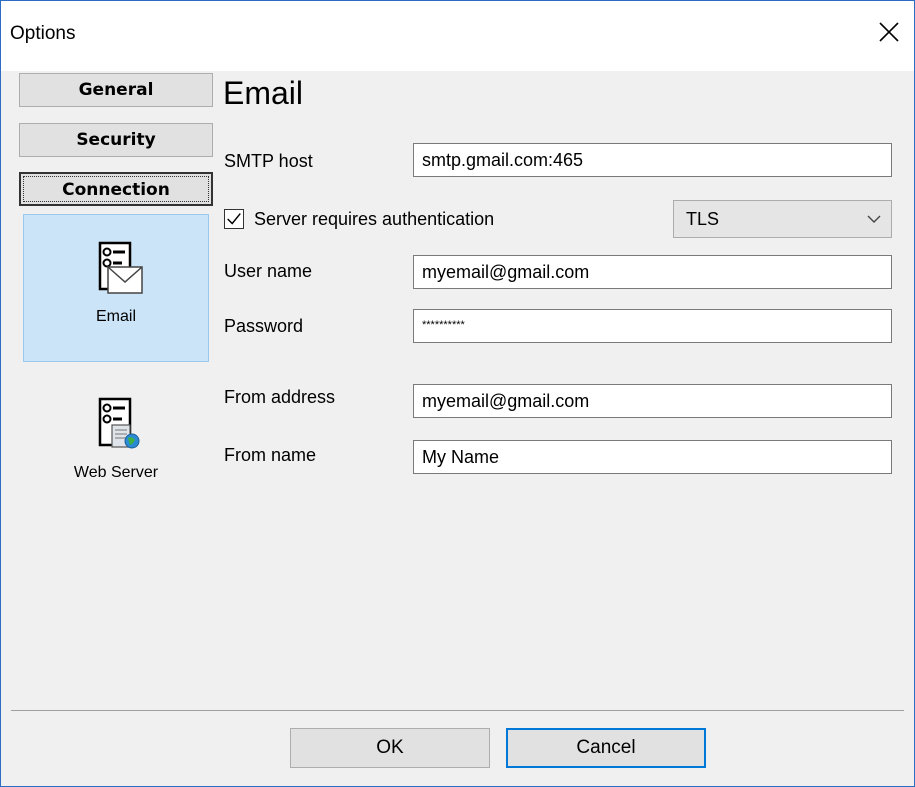 Image resolution: width=915 pixels, height=787 pixels. I want to click on password-label: Password, so click(264, 326).